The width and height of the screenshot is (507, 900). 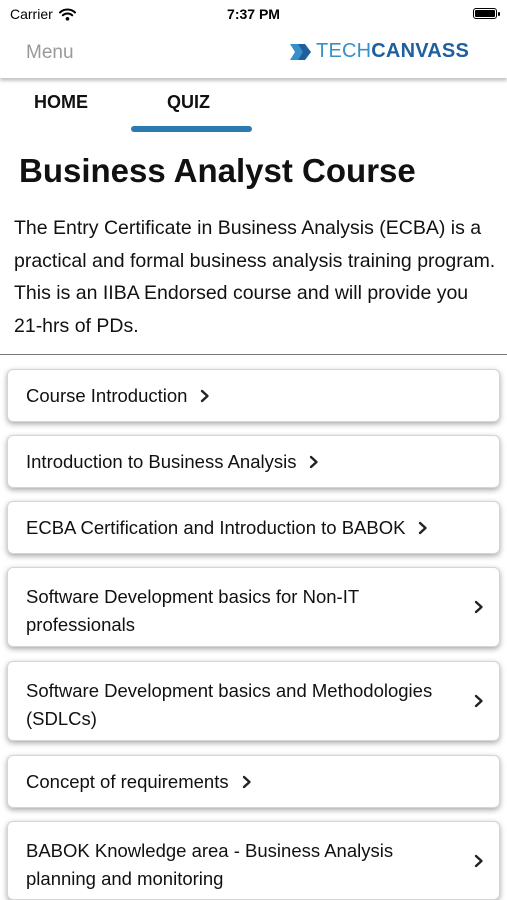 I want to click on tab-quiz: QUIZ, so click(x=188, y=102).